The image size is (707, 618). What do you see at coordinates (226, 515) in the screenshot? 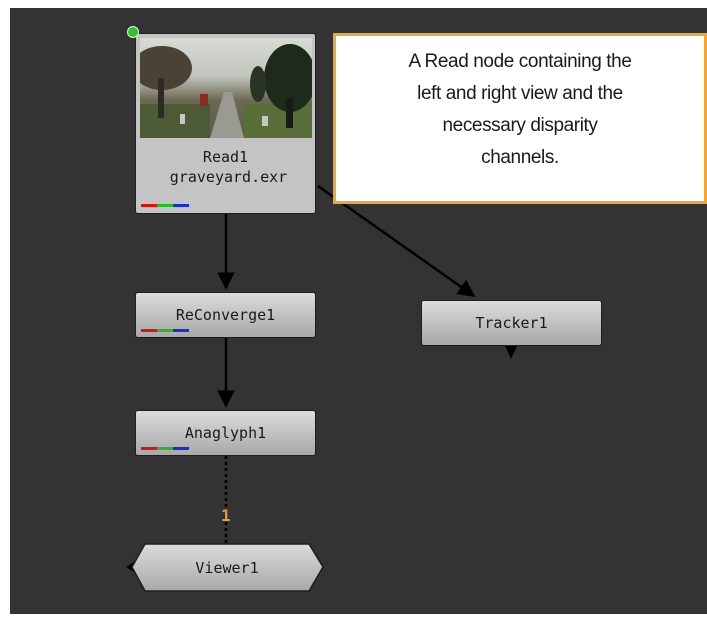
I see `viewer-input-index: 1` at bounding box center [226, 515].